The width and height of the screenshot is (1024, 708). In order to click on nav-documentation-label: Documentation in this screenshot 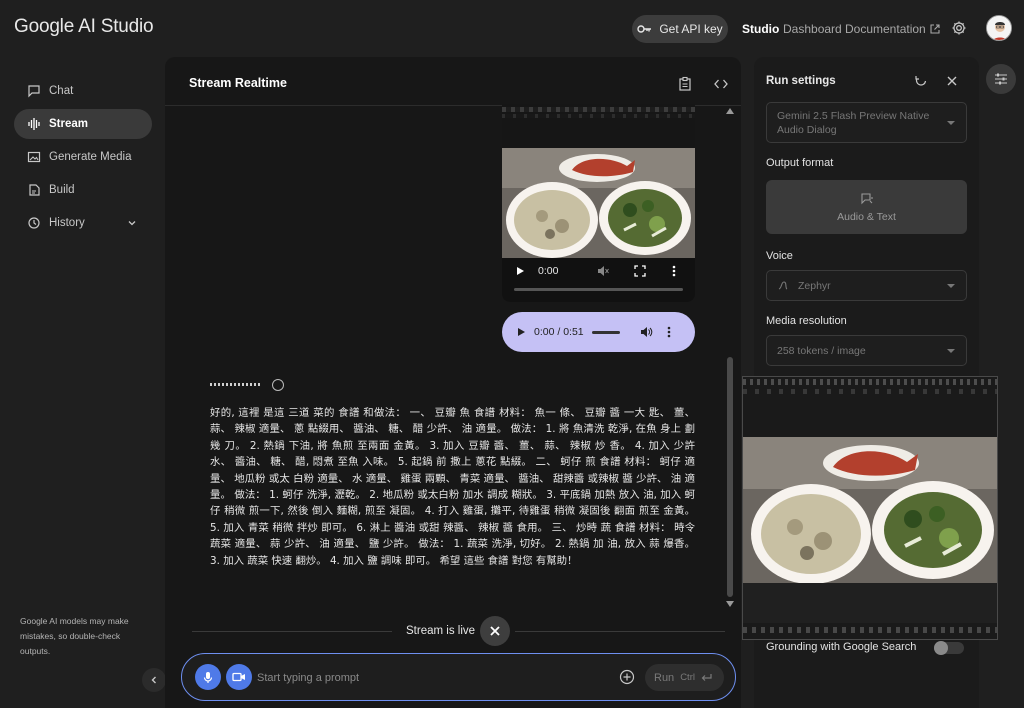, I will do `click(885, 29)`.